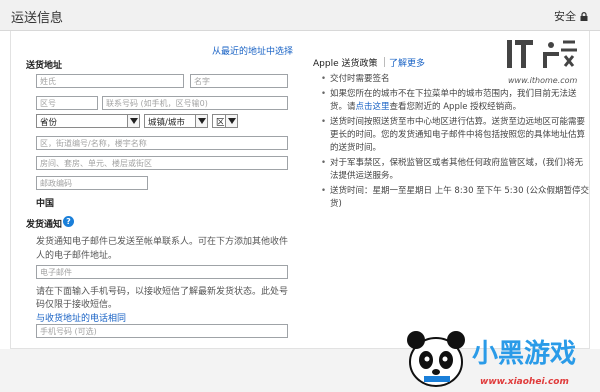 This screenshot has width=600, height=392. Describe the element at coordinates (67, 103) in the screenshot. I see `area-code-input` at that location.